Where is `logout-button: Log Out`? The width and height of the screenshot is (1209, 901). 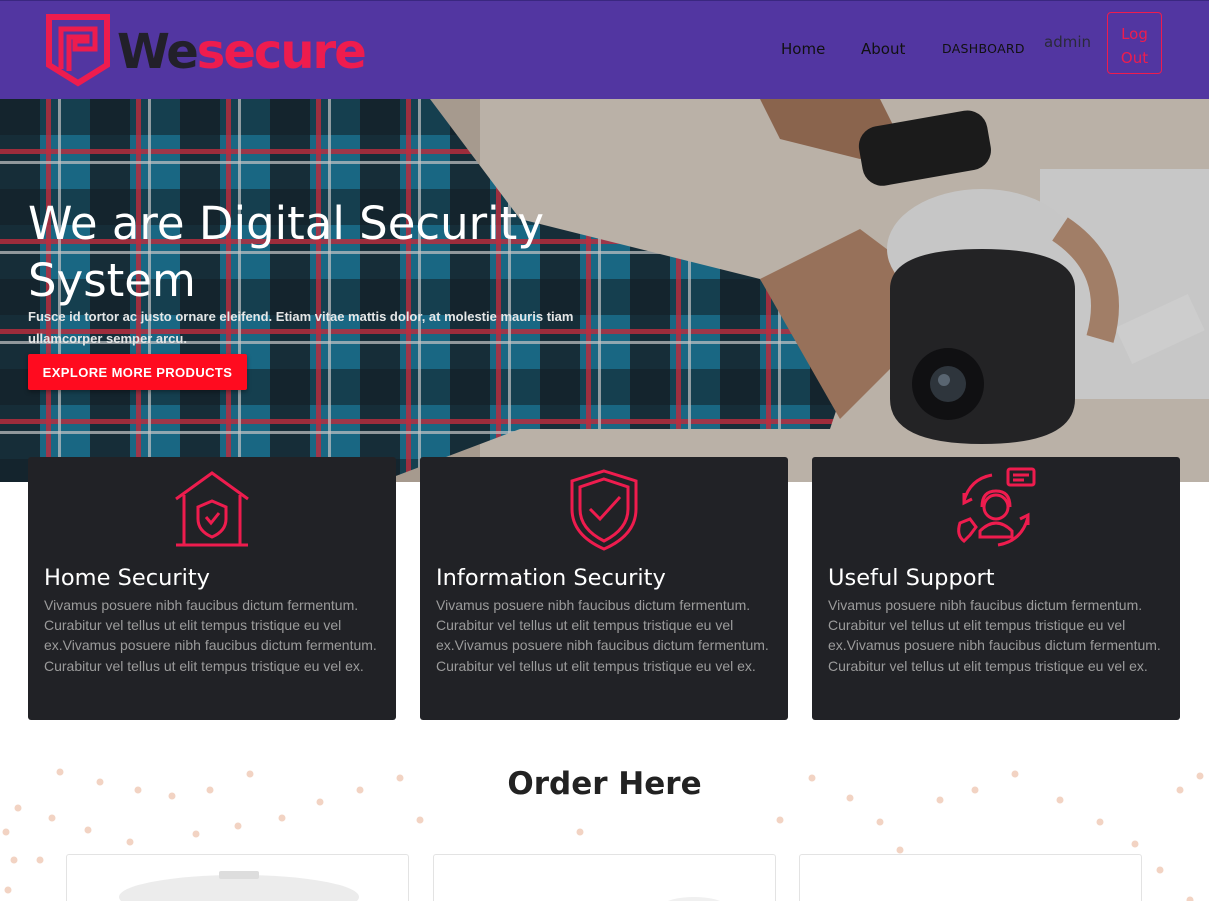
logout-button: Log Out is located at coordinates (1134, 43).